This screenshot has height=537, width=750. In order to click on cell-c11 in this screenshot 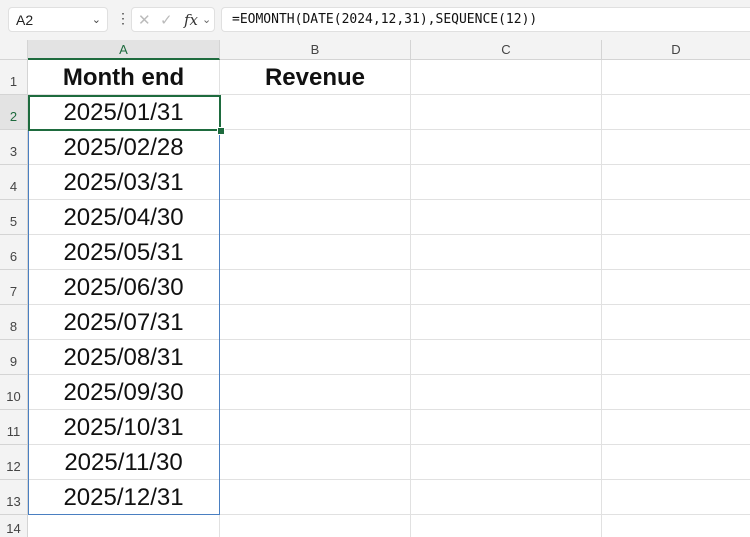, I will do `click(506, 427)`.